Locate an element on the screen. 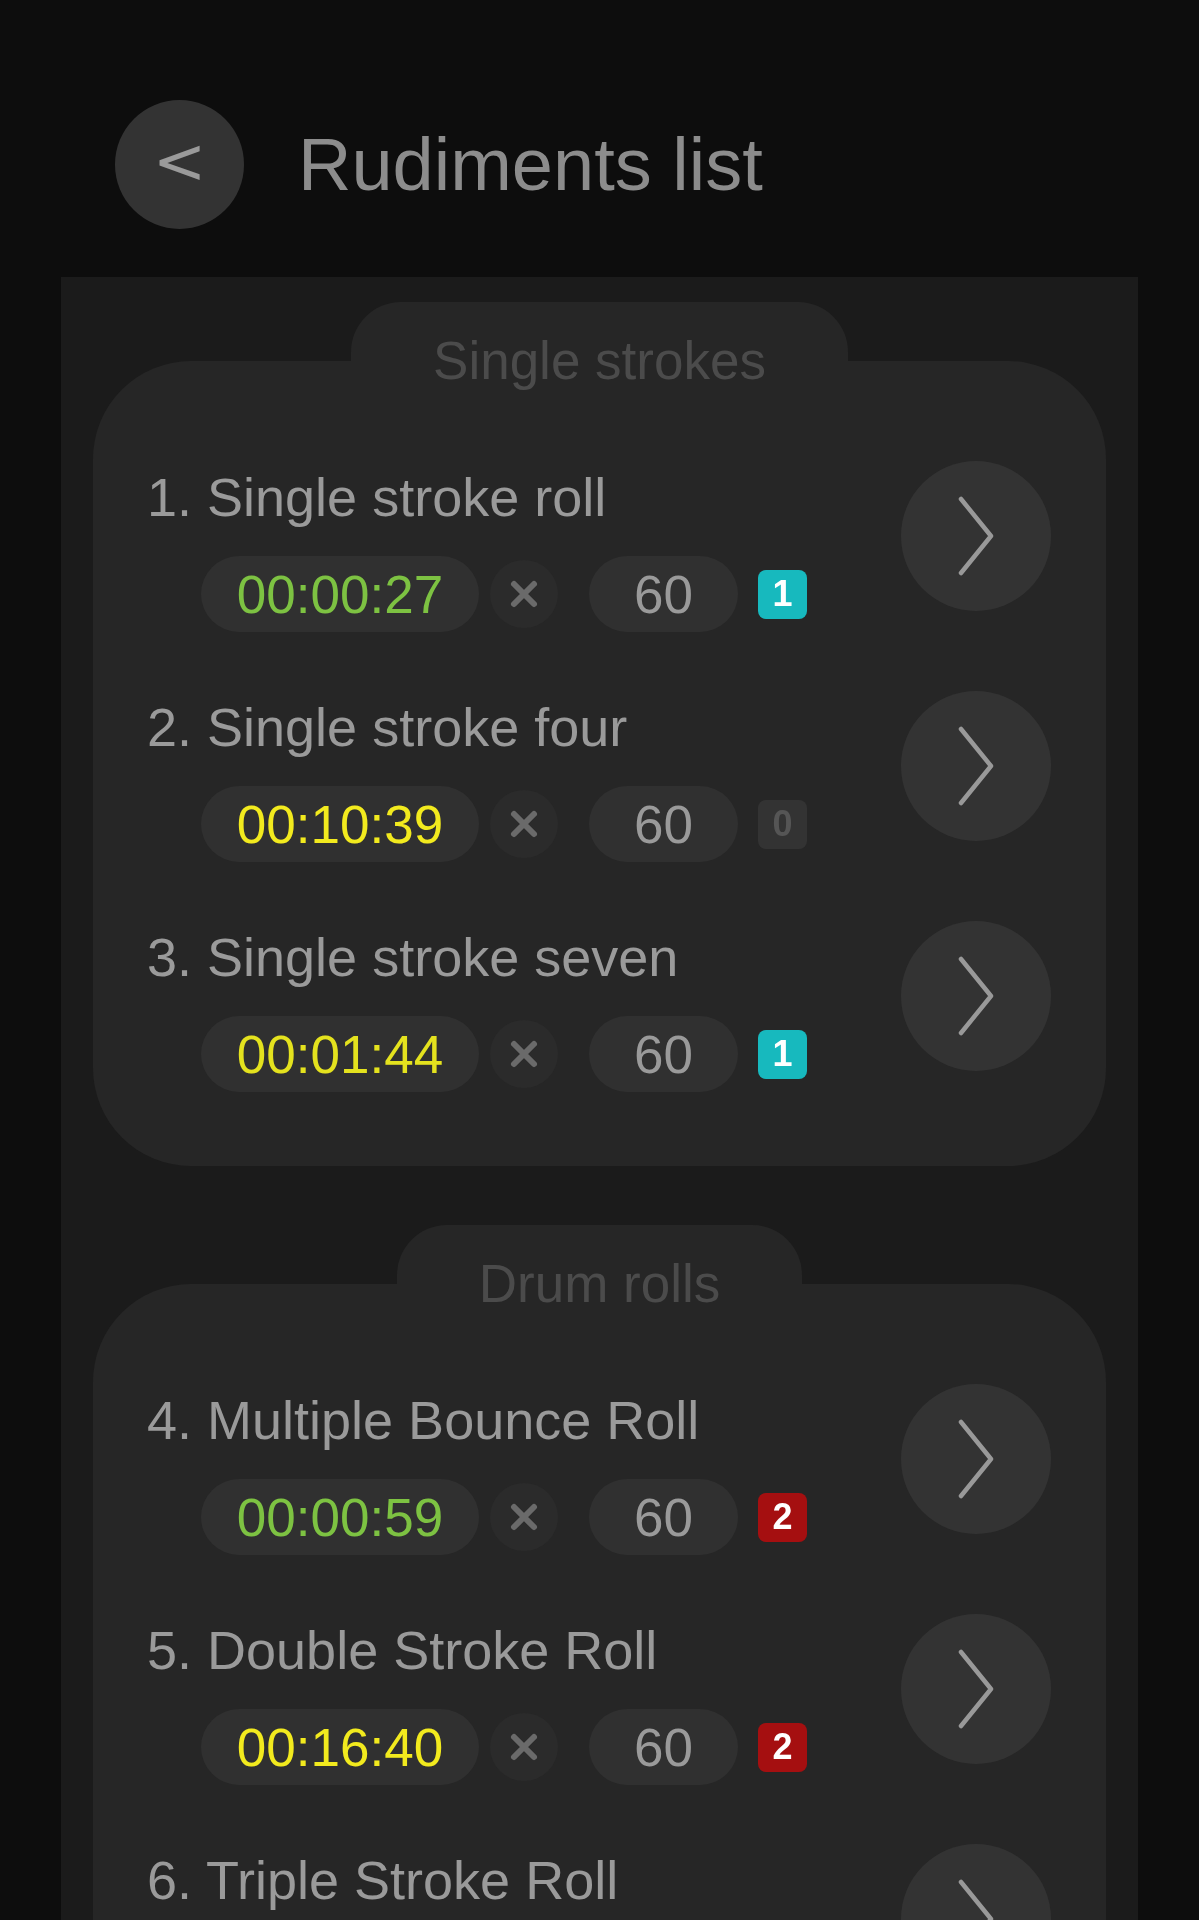  time-display: 00:01:44 is located at coordinates (340, 1054).